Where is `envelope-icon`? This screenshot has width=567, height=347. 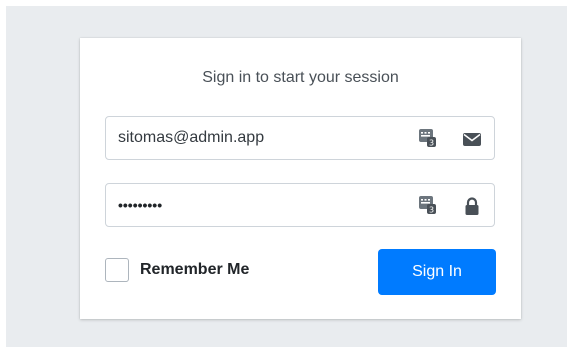
envelope-icon is located at coordinates (472, 139).